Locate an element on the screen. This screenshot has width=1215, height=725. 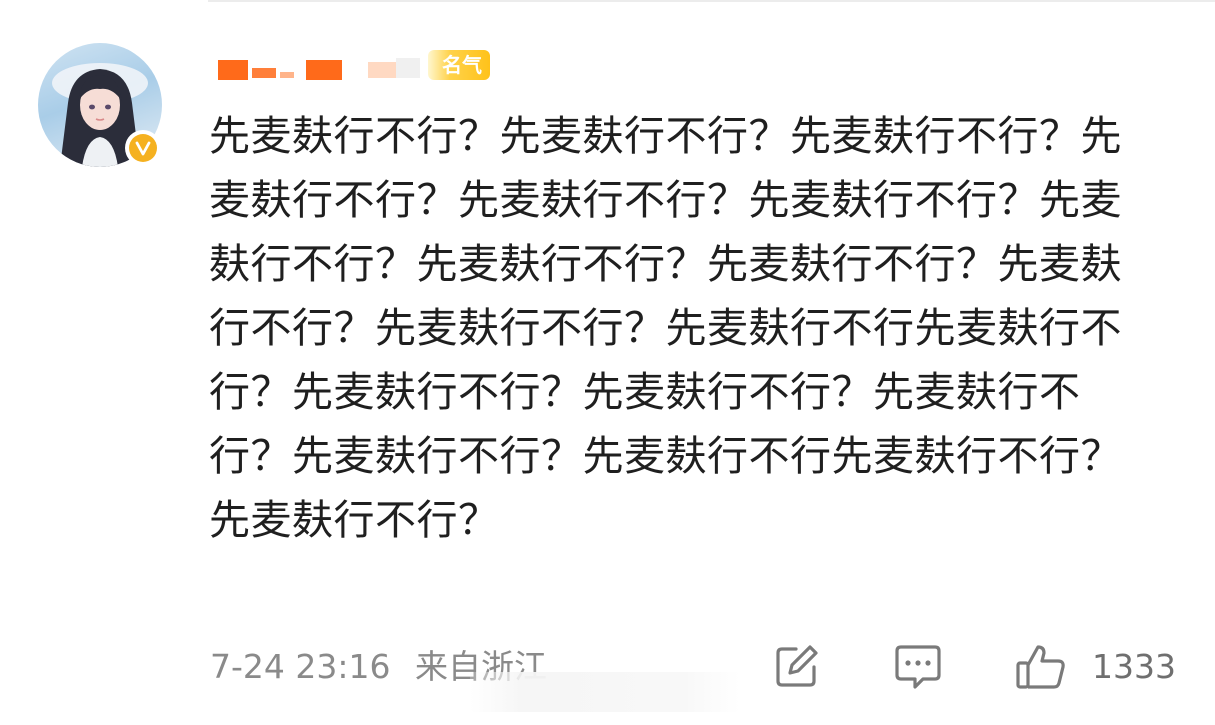
like-count: 1333 is located at coordinates (1134, 666).